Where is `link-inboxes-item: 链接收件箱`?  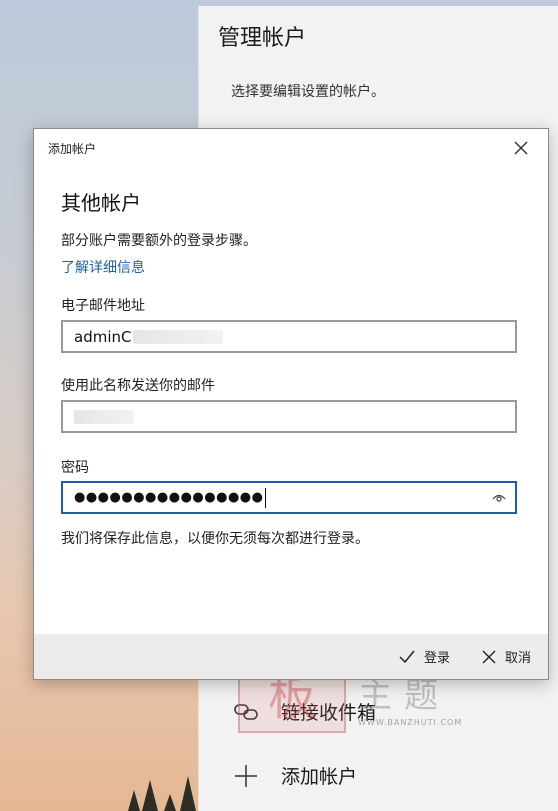
link-inboxes-item: 链接收件箱 is located at coordinates (304, 711).